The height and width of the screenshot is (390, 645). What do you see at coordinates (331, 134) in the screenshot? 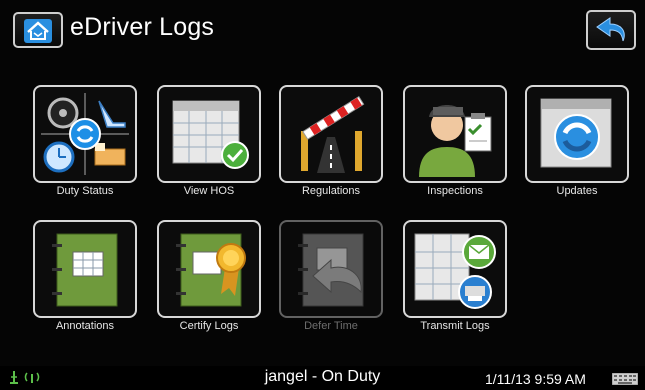
I see `tile-regulations` at bounding box center [331, 134].